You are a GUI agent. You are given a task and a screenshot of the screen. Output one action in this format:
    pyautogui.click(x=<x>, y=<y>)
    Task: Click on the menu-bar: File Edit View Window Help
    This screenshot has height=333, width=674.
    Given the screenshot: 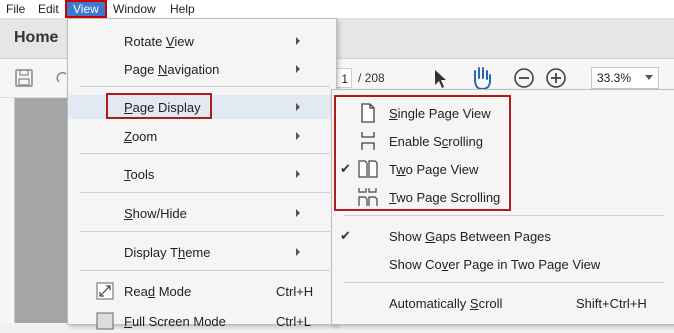 What is the action you would take?
    pyautogui.click(x=337, y=9)
    